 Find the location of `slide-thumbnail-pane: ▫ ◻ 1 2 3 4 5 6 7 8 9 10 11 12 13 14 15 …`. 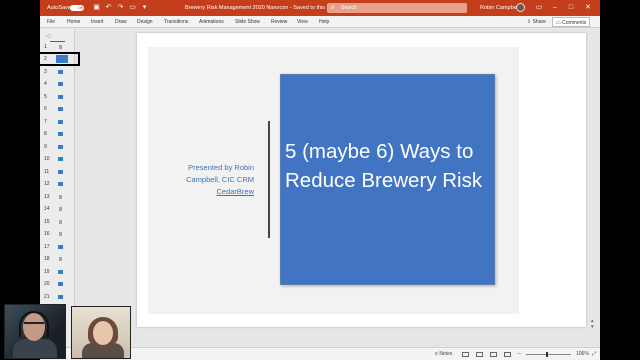

slide-thumbnail-pane: ▫ ◻ 1 2 3 4 5 6 7 8 9 10 11 12 13 14 15 … is located at coordinates (60, 187).